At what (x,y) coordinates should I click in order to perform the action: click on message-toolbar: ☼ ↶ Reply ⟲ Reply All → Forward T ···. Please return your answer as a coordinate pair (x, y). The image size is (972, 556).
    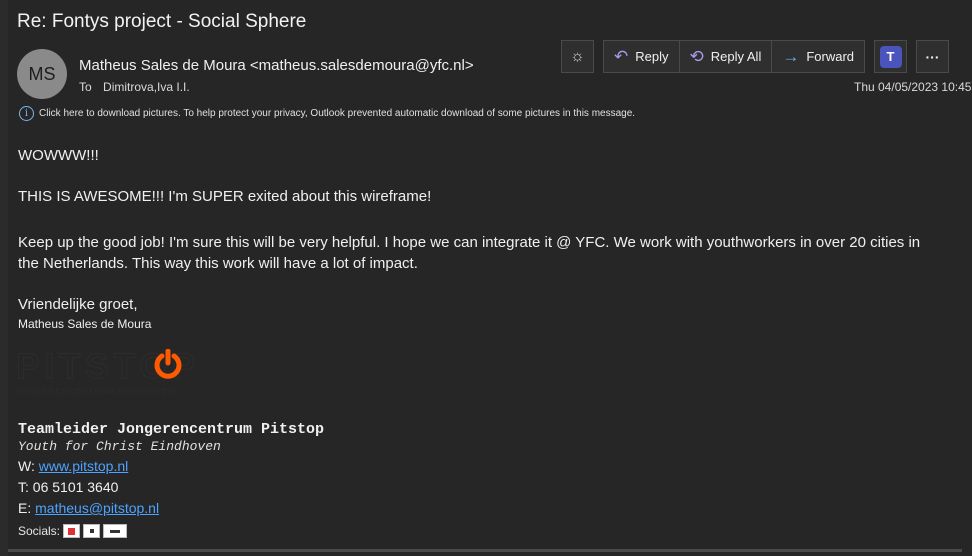
    Looking at the image, I should click on (755, 56).